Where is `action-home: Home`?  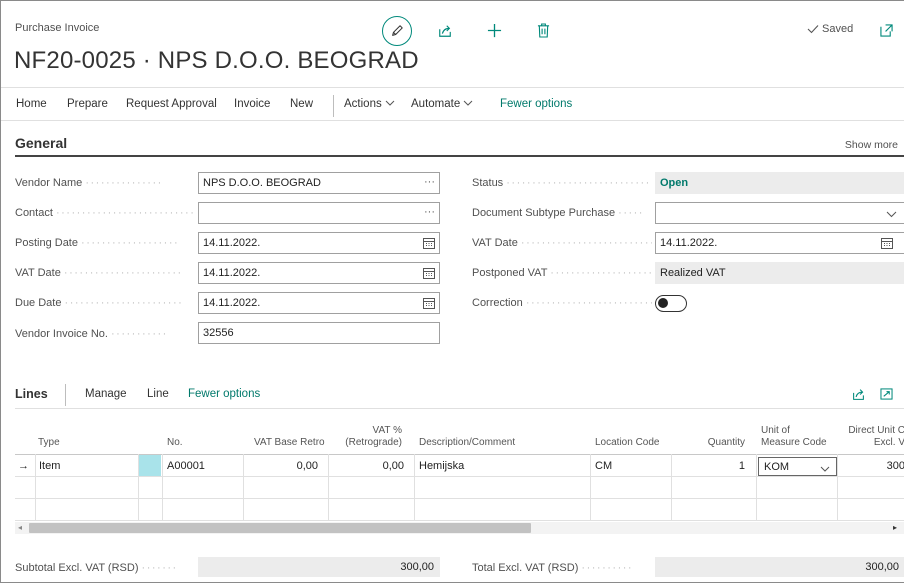
action-home: Home is located at coordinates (31, 104).